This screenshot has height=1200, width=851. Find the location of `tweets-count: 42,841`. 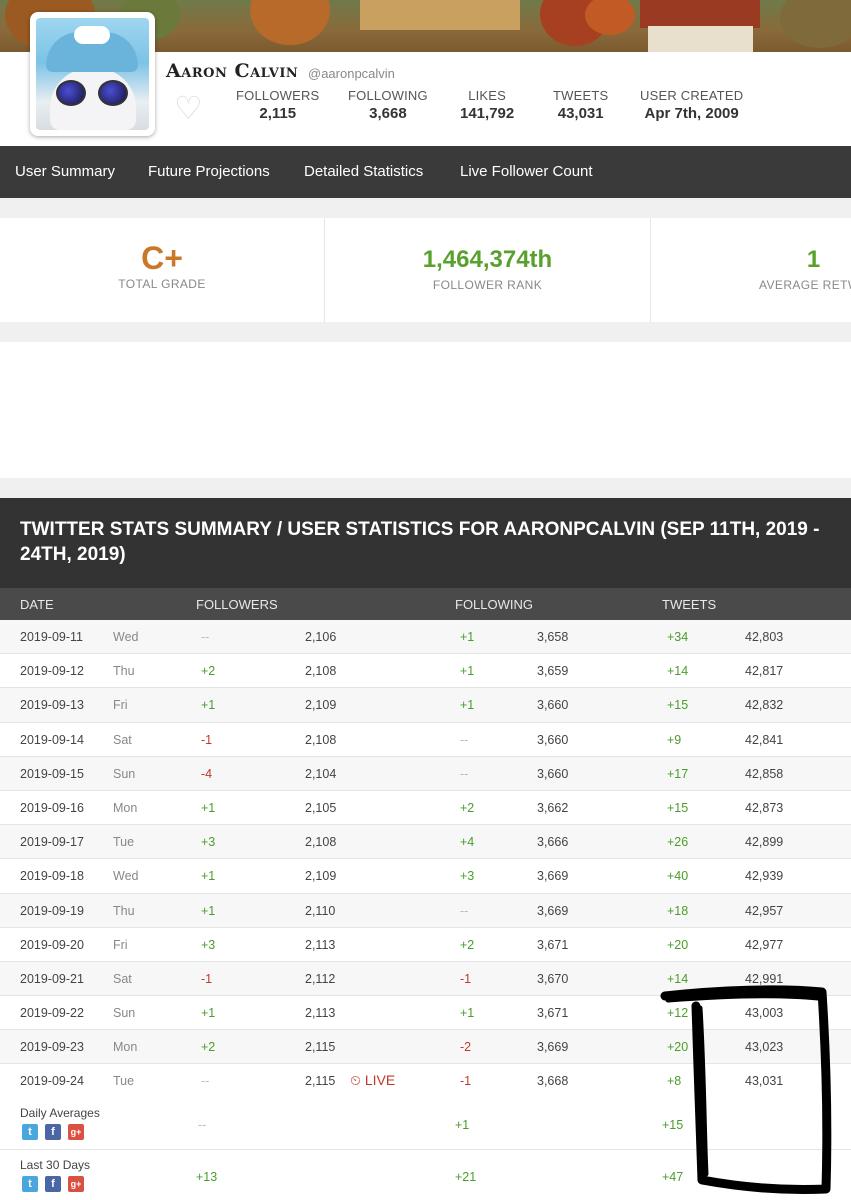

tweets-count: 42,841 is located at coordinates (764, 739).